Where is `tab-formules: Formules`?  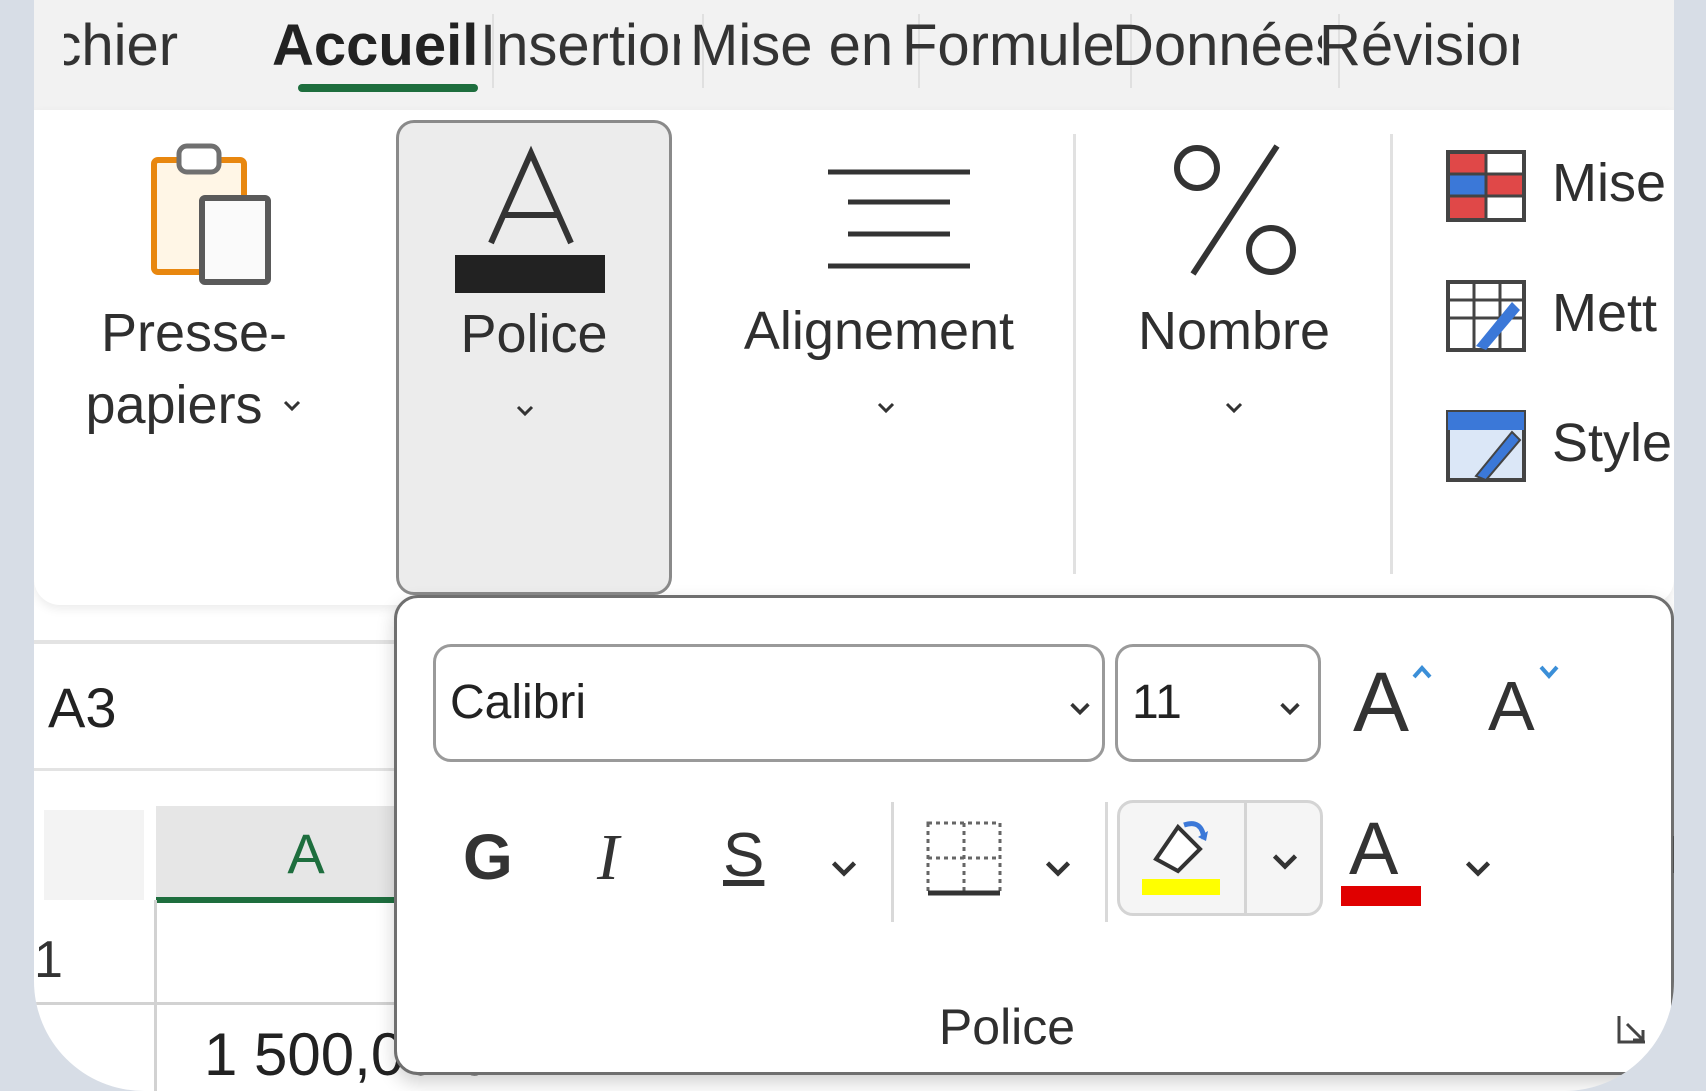 tab-formules: Formules is located at coordinates (1007, 46).